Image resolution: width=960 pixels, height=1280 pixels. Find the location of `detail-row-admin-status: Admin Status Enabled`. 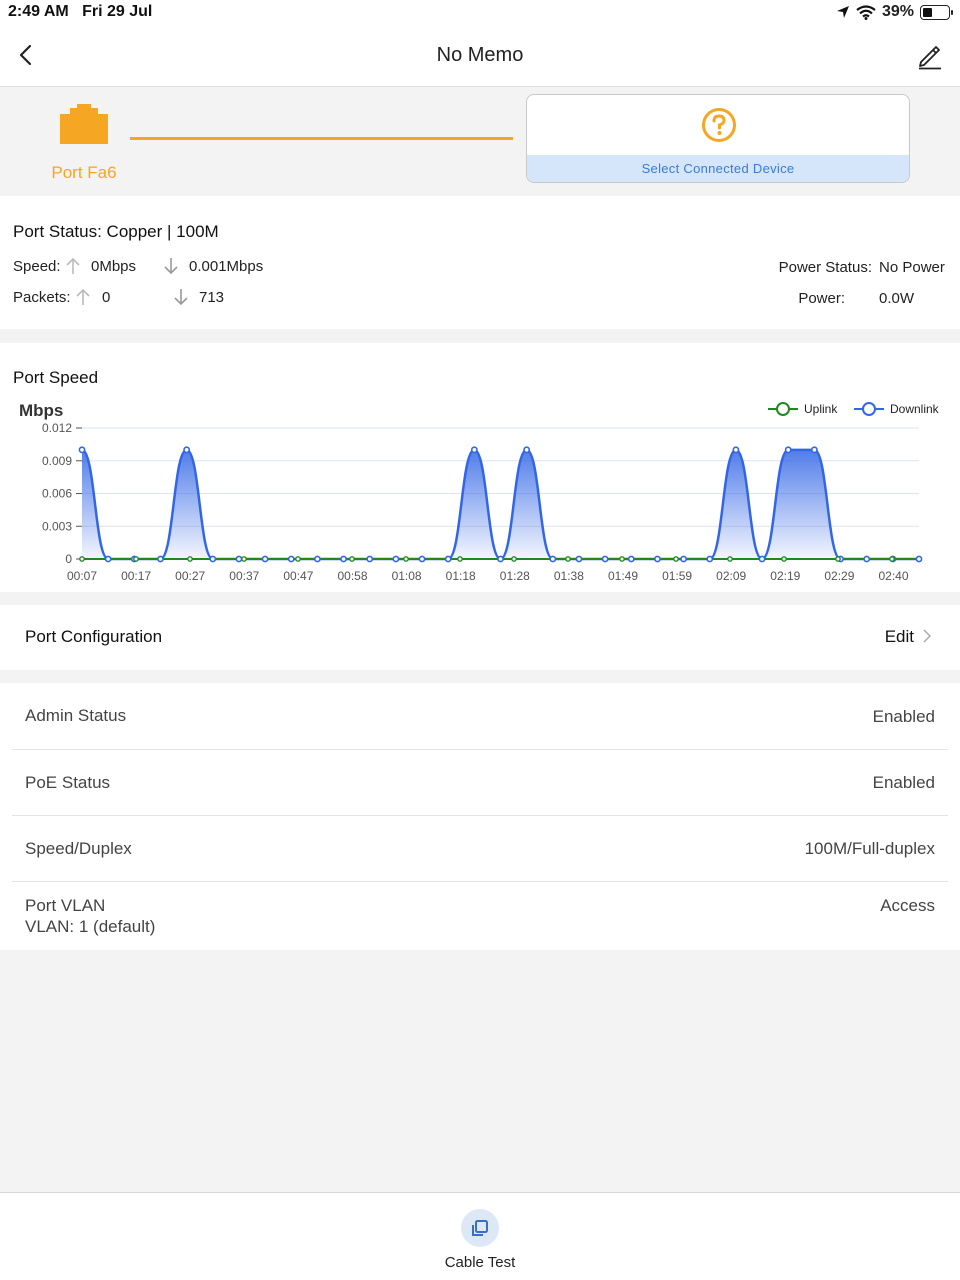

detail-row-admin-status: Admin Status Enabled is located at coordinates (480, 716).